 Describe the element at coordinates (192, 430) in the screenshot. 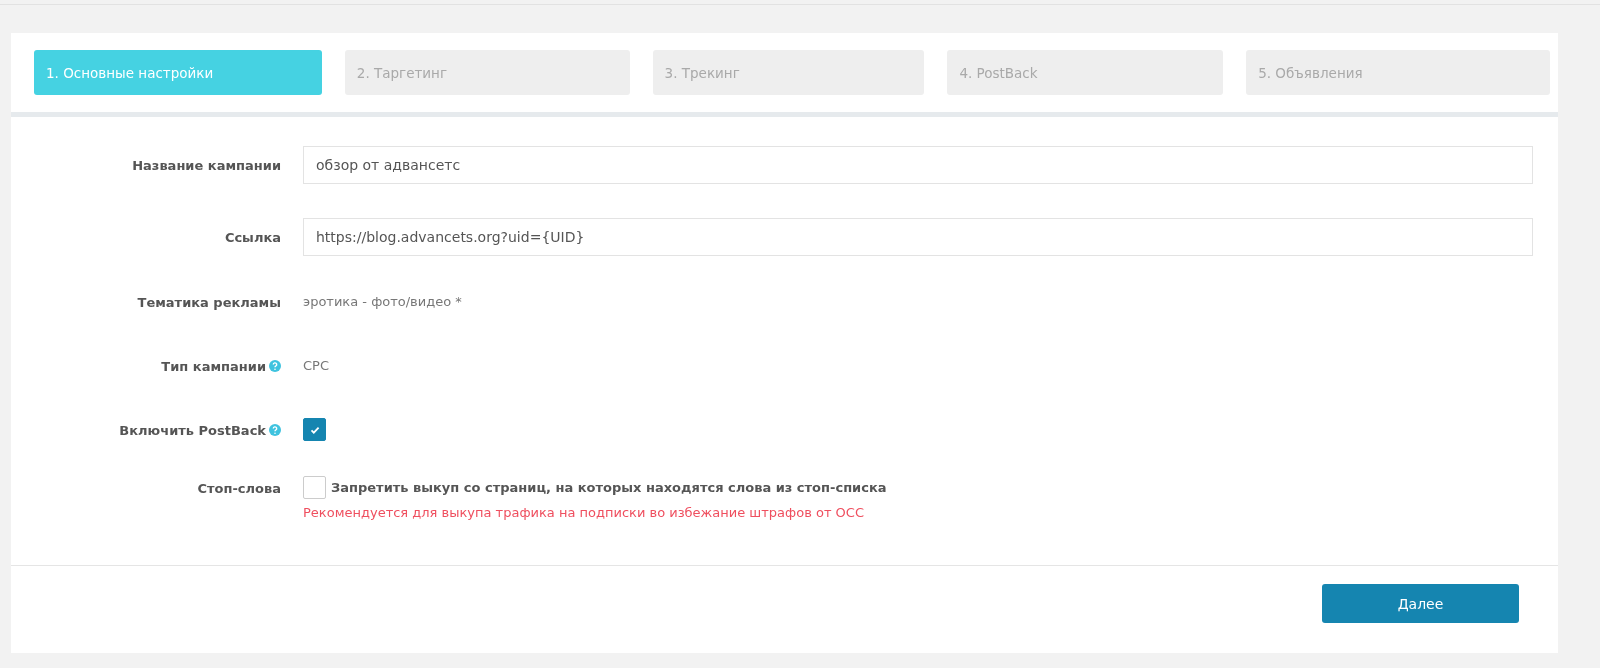

I see `field-label: Включить PostBack` at that location.